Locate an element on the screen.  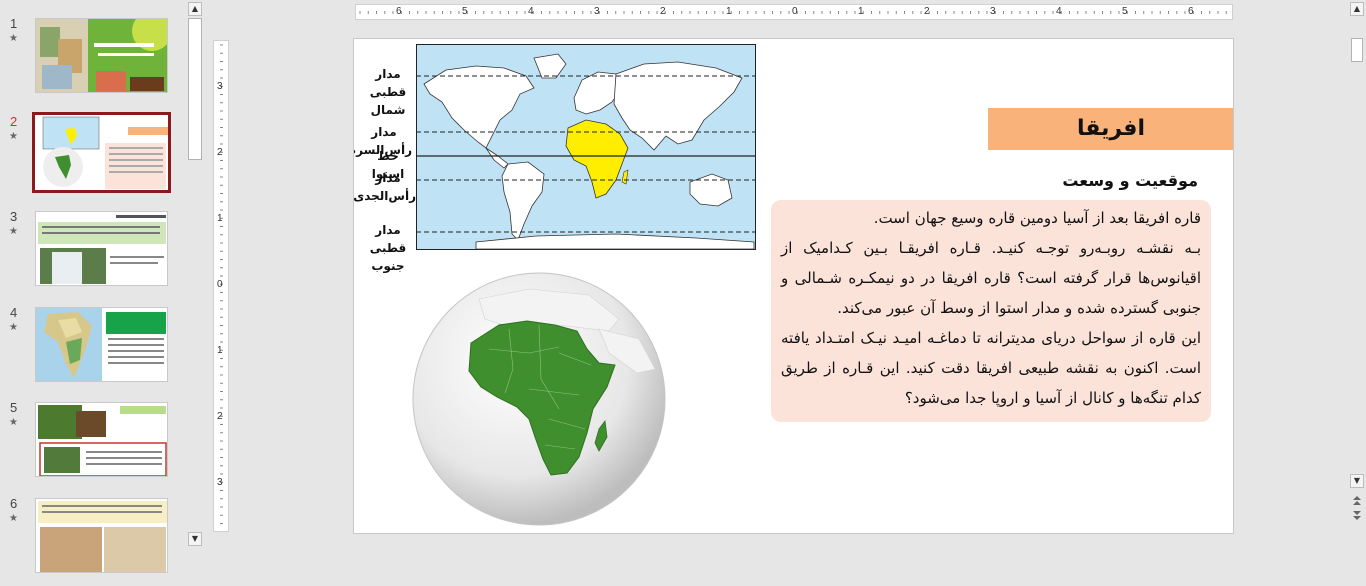
slide-number: 3 is located at coordinates (14, 216).